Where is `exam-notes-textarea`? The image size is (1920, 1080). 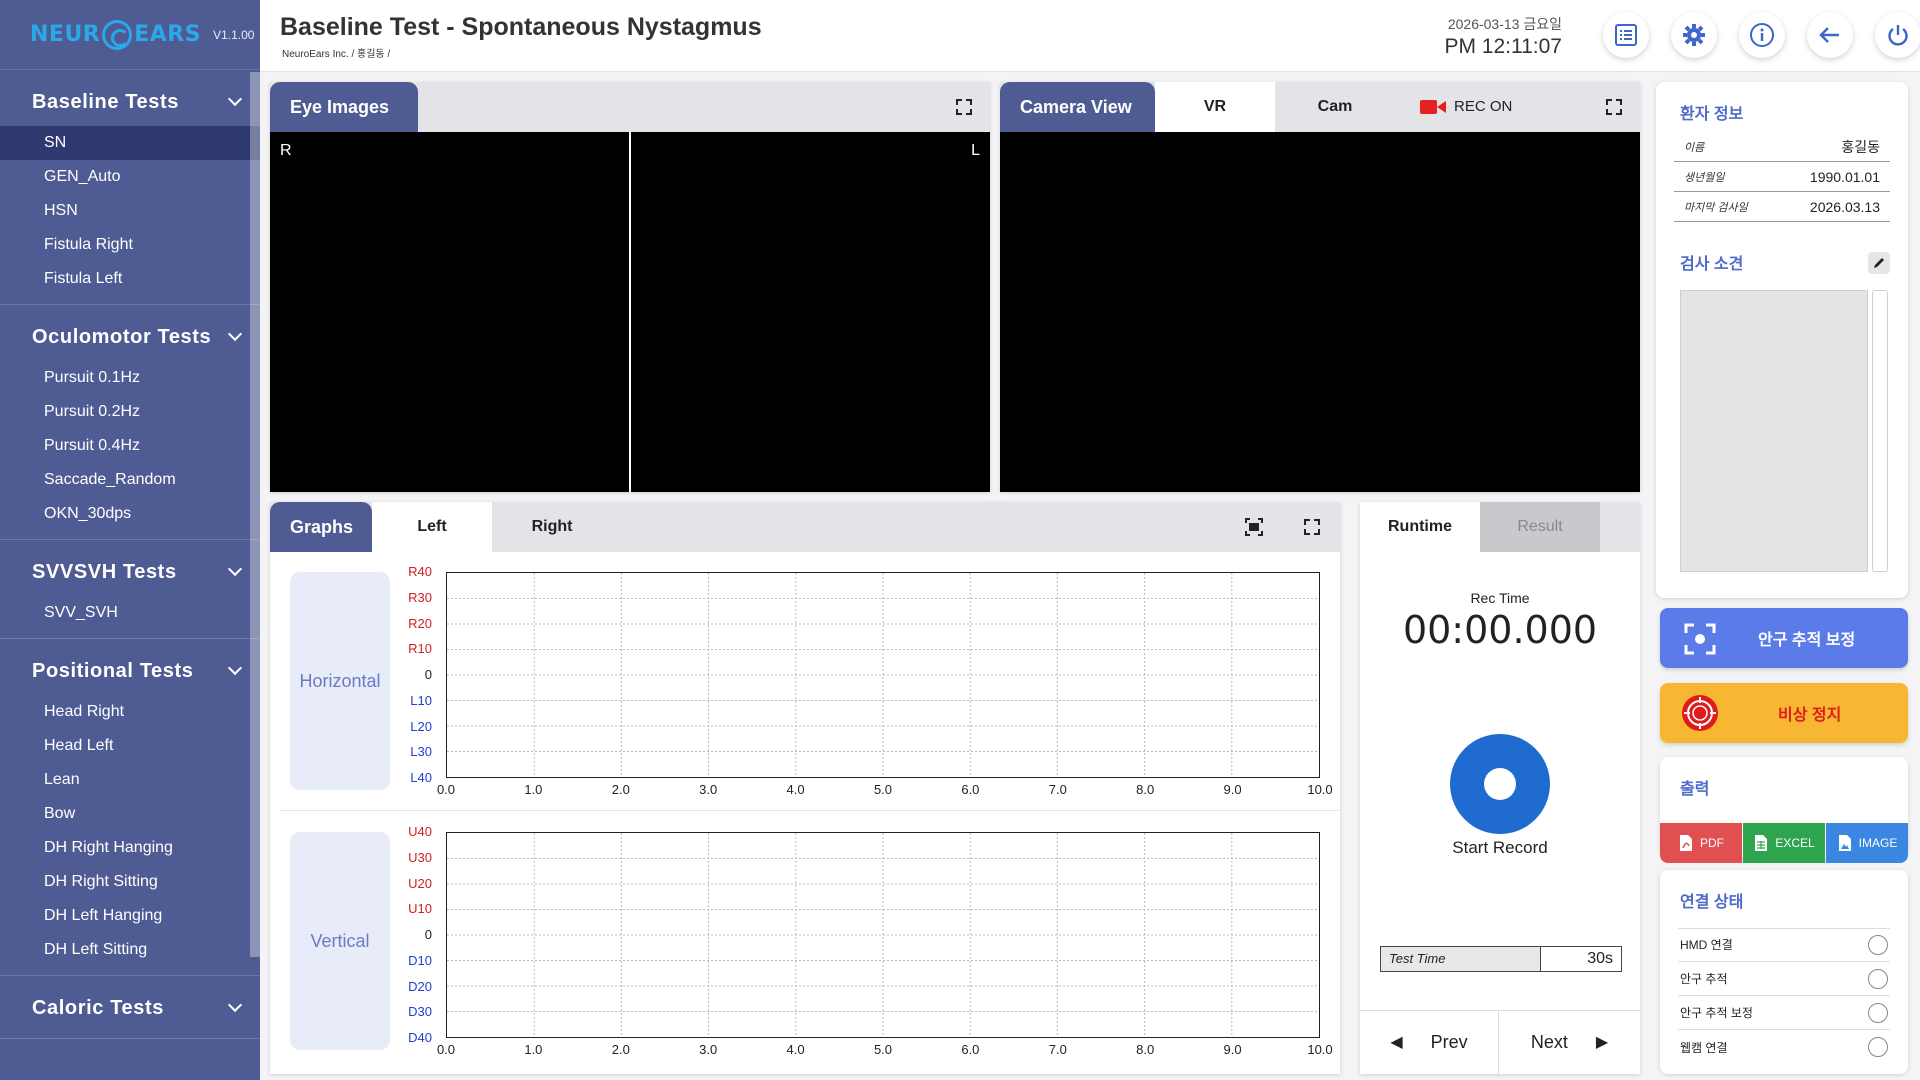
exam-notes-textarea is located at coordinates (1774, 431).